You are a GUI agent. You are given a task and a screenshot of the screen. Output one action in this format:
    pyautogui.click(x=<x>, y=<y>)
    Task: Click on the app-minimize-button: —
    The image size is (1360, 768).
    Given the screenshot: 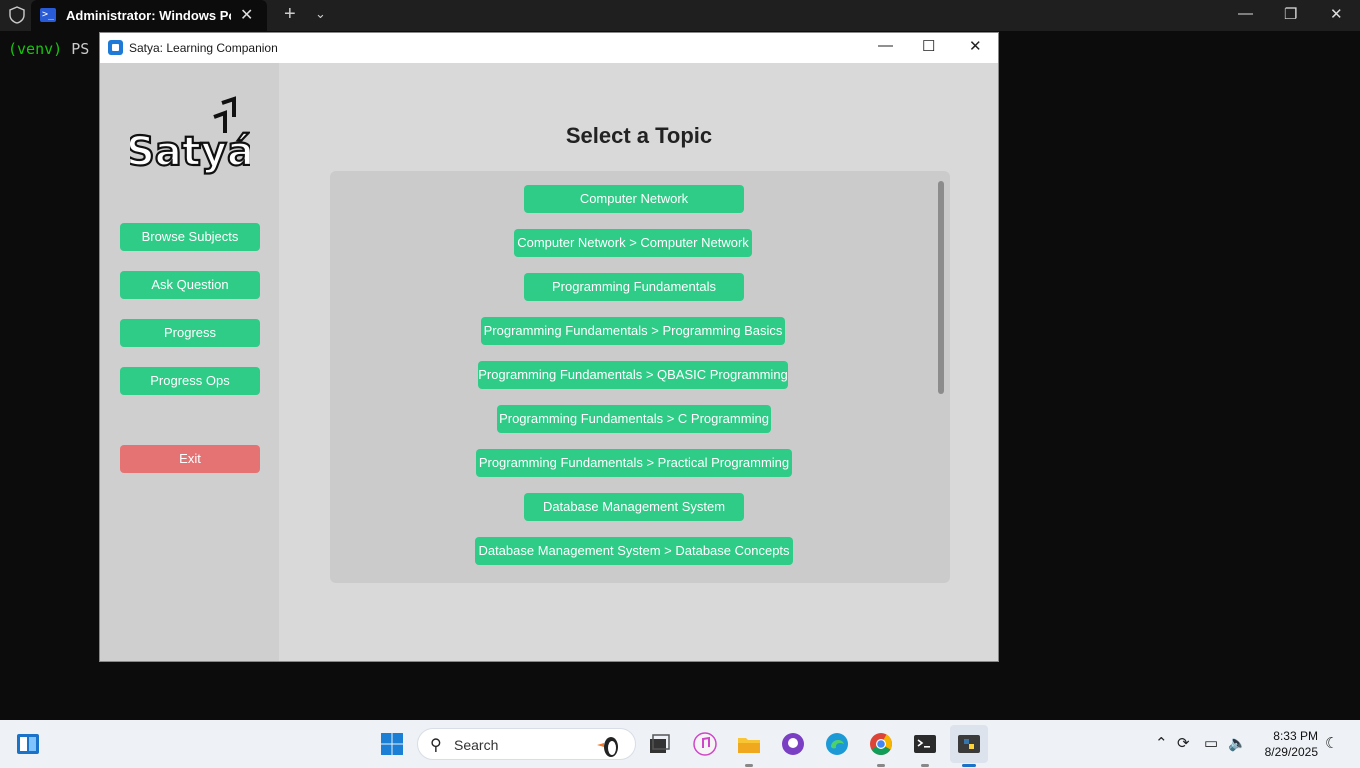 What is the action you would take?
    pyautogui.click(x=885, y=45)
    